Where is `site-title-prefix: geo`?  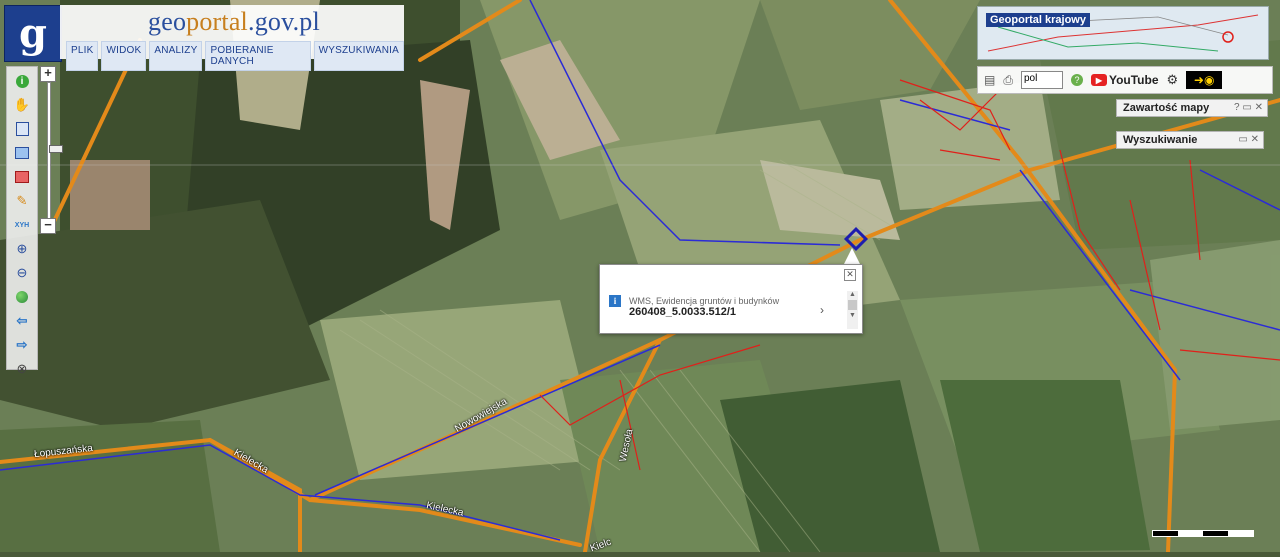
site-title-prefix: geo is located at coordinates (167, 21).